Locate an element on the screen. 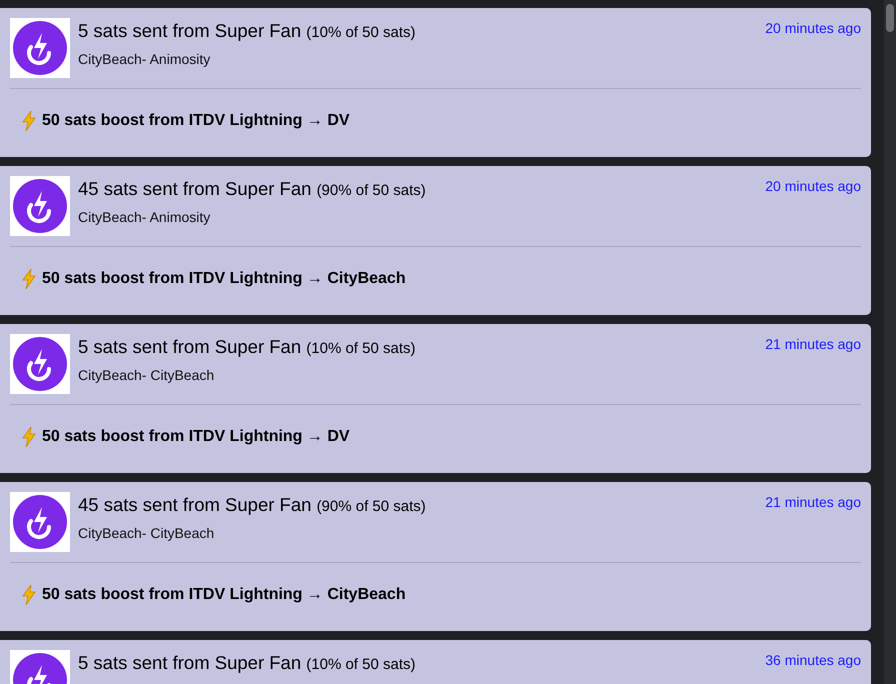 Image resolution: width=896 pixels, height=684 pixels. scrollbar is located at coordinates (890, 342).